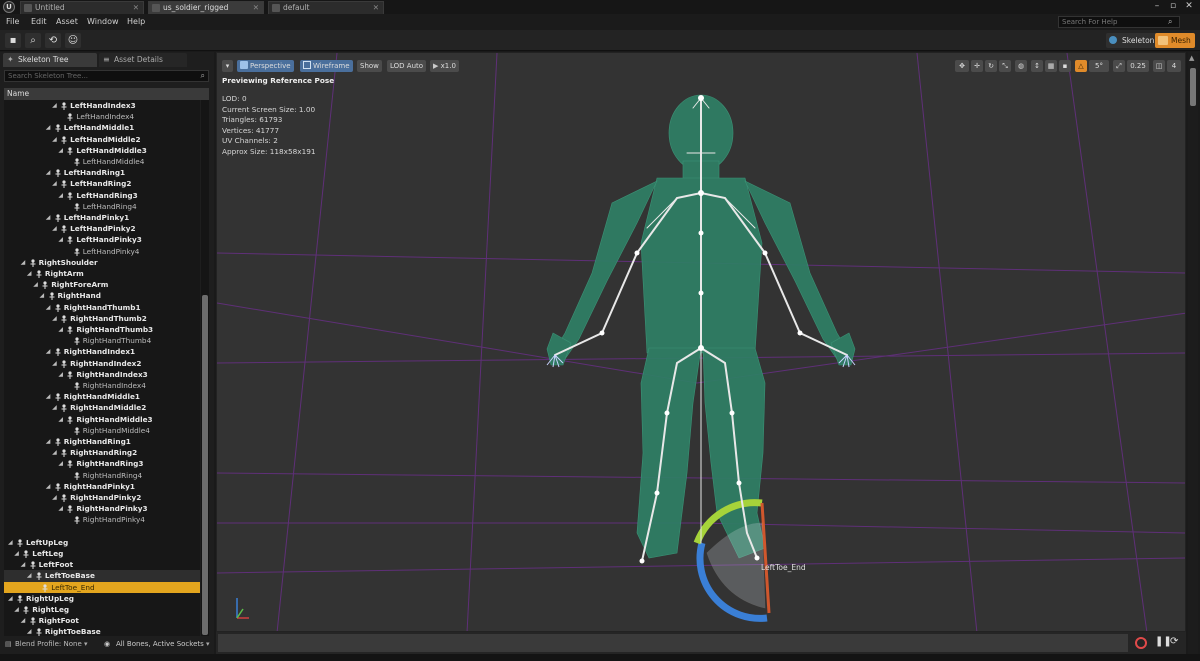 This screenshot has height=661, width=1200. Describe the element at coordinates (102, 195) in the screenshot. I see `tree-row: ◢ LeftHandRing3` at that location.